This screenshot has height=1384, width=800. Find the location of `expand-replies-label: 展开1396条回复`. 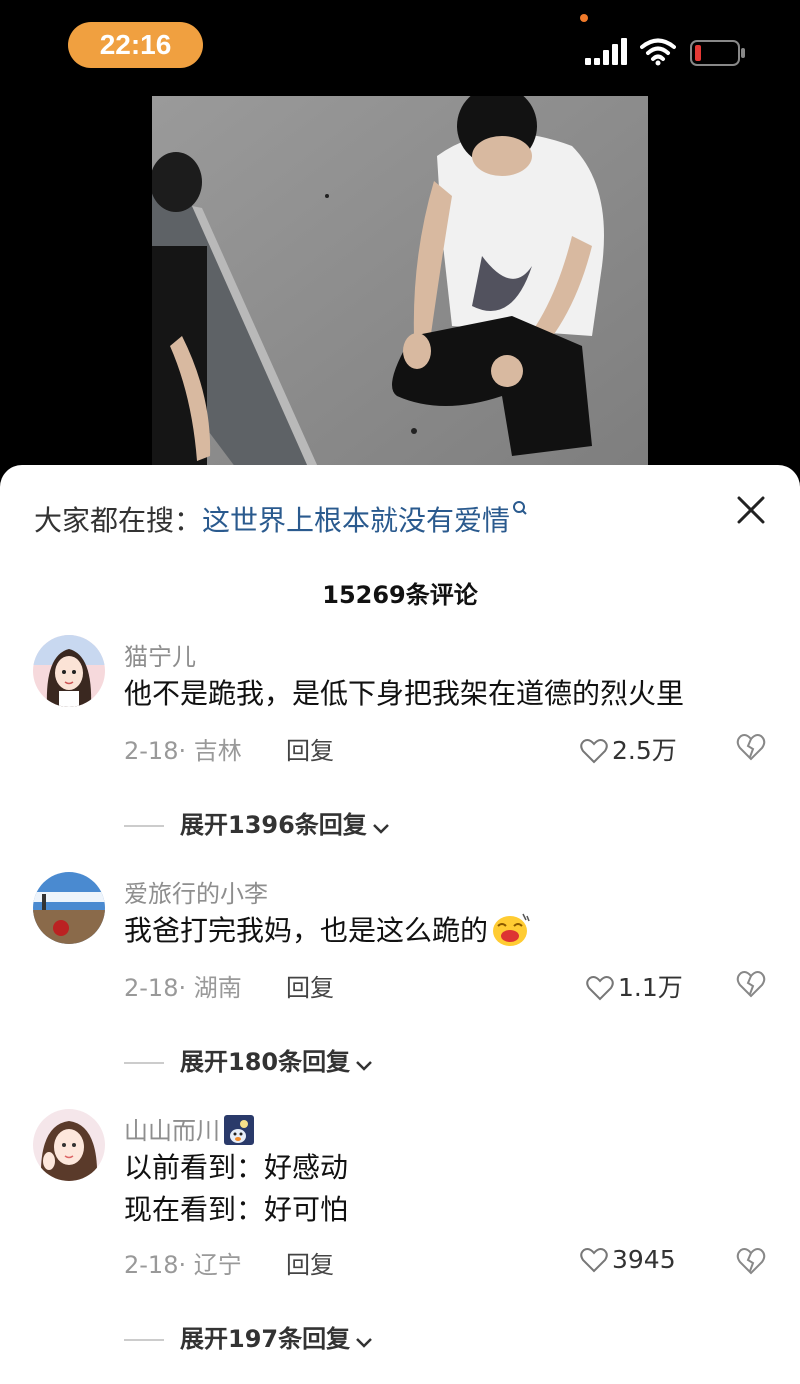

expand-replies-label: 展开1396条回复 is located at coordinates (273, 825).